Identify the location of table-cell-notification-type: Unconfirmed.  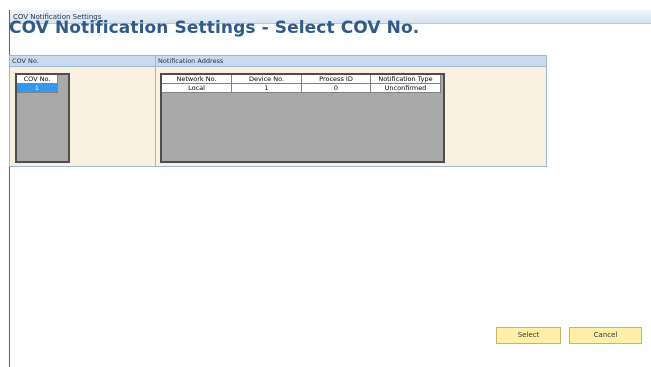
(406, 88).